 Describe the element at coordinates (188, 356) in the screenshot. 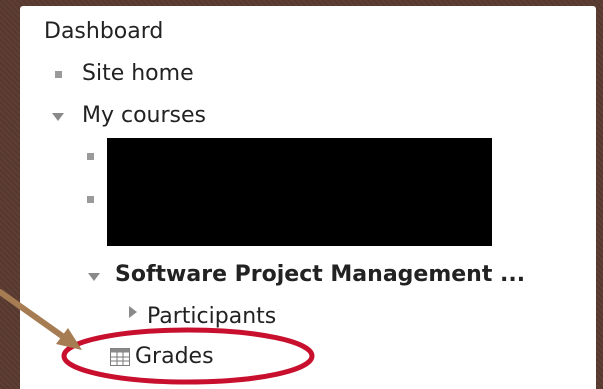

I see `highlight-ellipse` at that location.